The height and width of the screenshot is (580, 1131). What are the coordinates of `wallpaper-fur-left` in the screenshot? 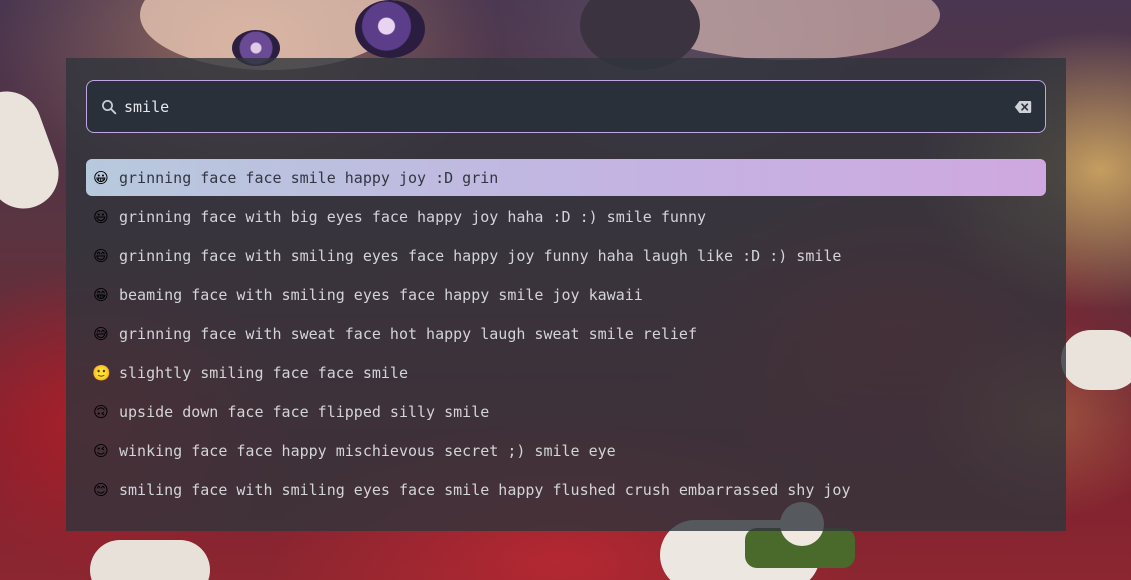 It's located at (34, 150).